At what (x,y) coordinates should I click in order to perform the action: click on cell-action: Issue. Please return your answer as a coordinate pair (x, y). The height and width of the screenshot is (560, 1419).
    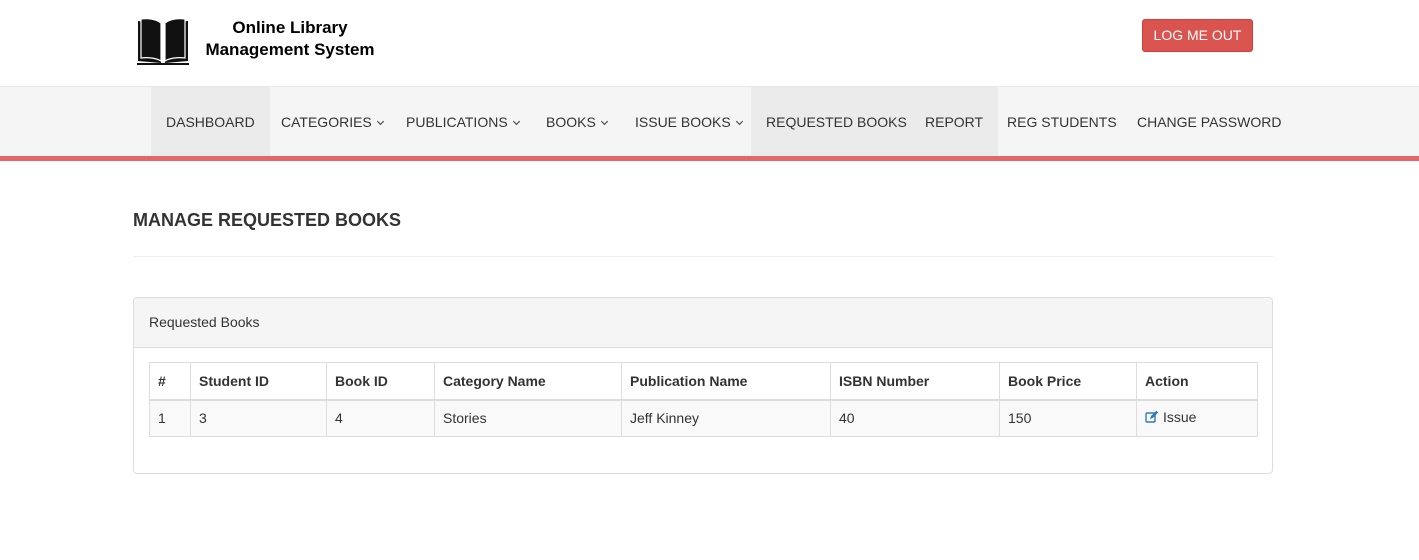
    Looking at the image, I should click on (1197, 418).